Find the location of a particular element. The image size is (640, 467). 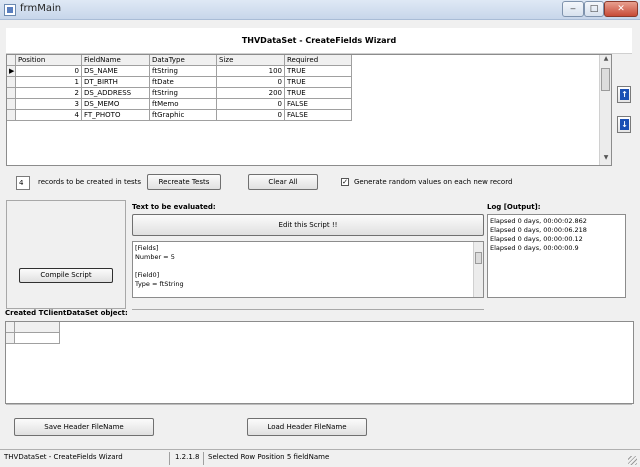

script-vertical-scrollbar is located at coordinates (478, 269).